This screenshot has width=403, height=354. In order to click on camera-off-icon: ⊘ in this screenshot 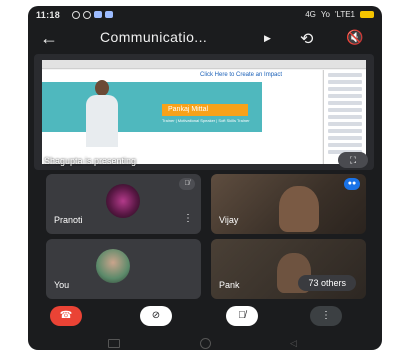, I will do `click(156, 315)`.